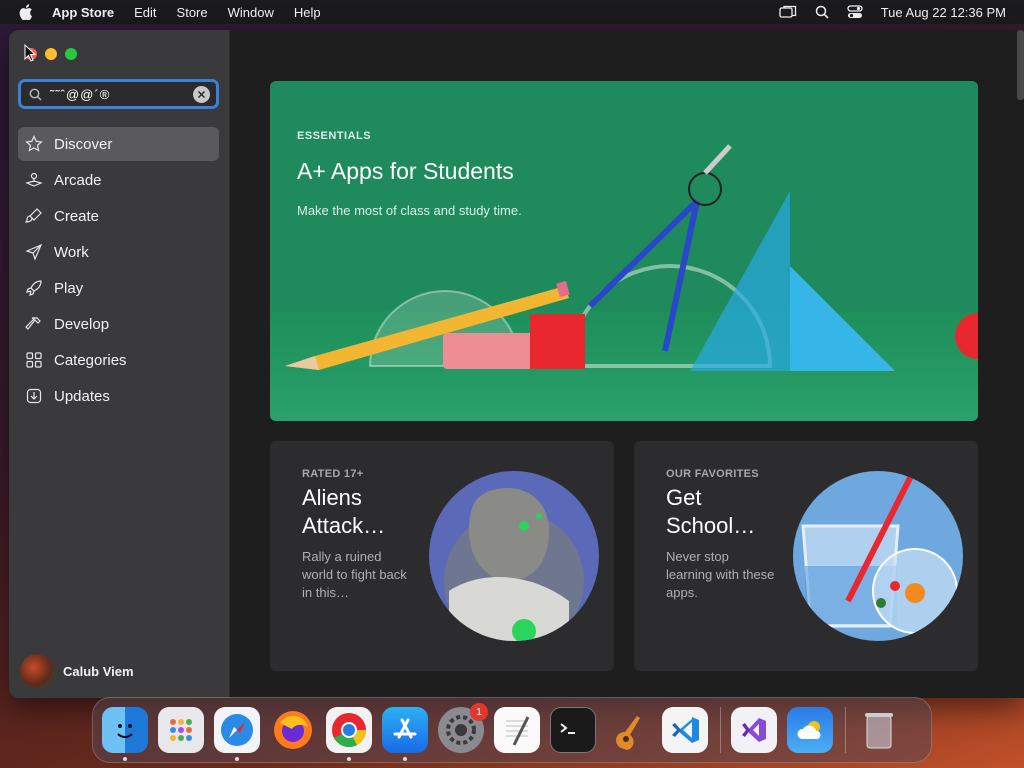 The image size is (1024, 768). I want to click on card-eyebrow: RATED 17+, so click(333, 474).